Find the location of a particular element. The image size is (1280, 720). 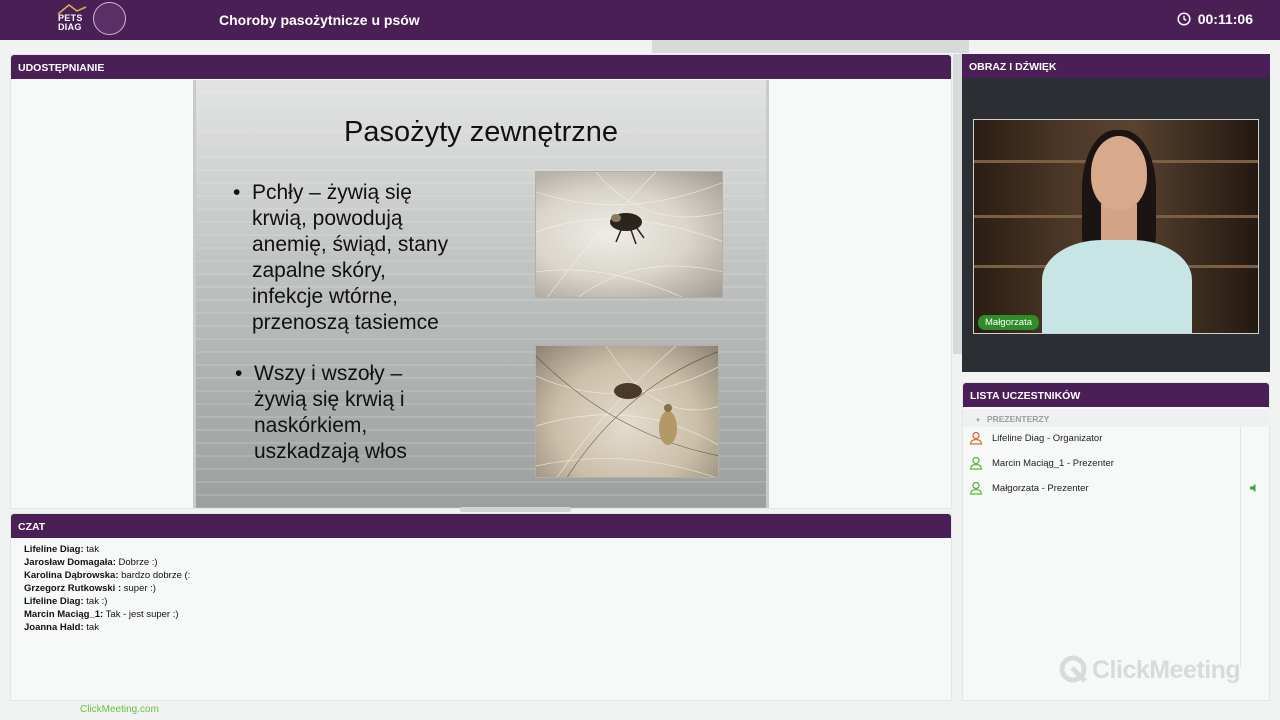

chat-message: Grzegorz Rutkowski : super :) is located at coordinates (107, 588).